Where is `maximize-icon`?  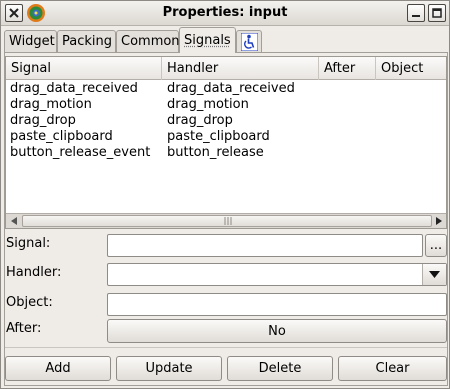 maximize-icon is located at coordinates (437, 13).